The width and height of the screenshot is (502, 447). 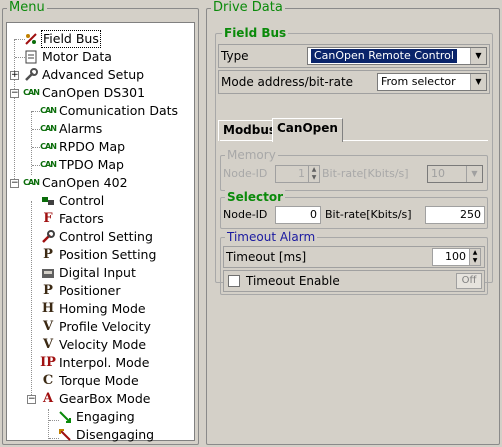 What do you see at coordinates (81, 291) in the screenshot?
I see `tree-item-positioner: P Positioner` at bounding box center [81, 291].